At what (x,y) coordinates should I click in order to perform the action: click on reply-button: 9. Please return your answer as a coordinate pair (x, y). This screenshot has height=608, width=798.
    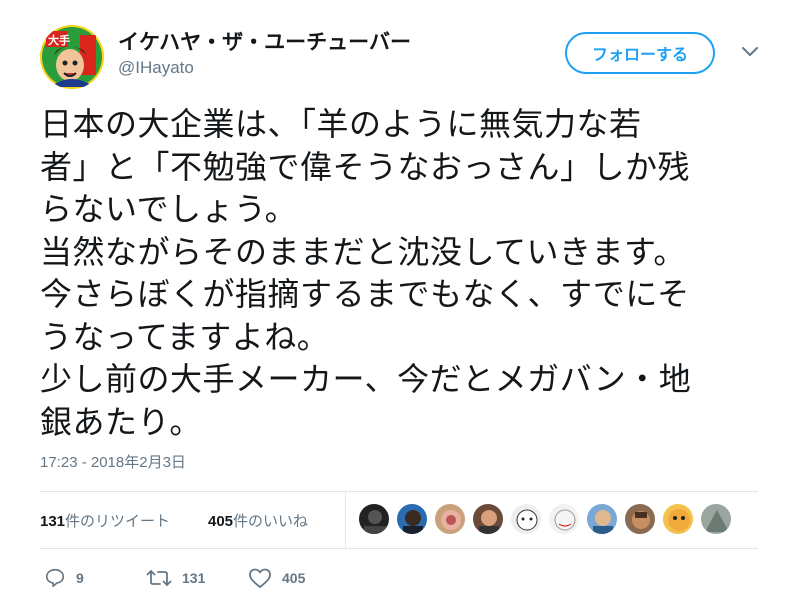
    Looking at the image, I should click on (64, 578).